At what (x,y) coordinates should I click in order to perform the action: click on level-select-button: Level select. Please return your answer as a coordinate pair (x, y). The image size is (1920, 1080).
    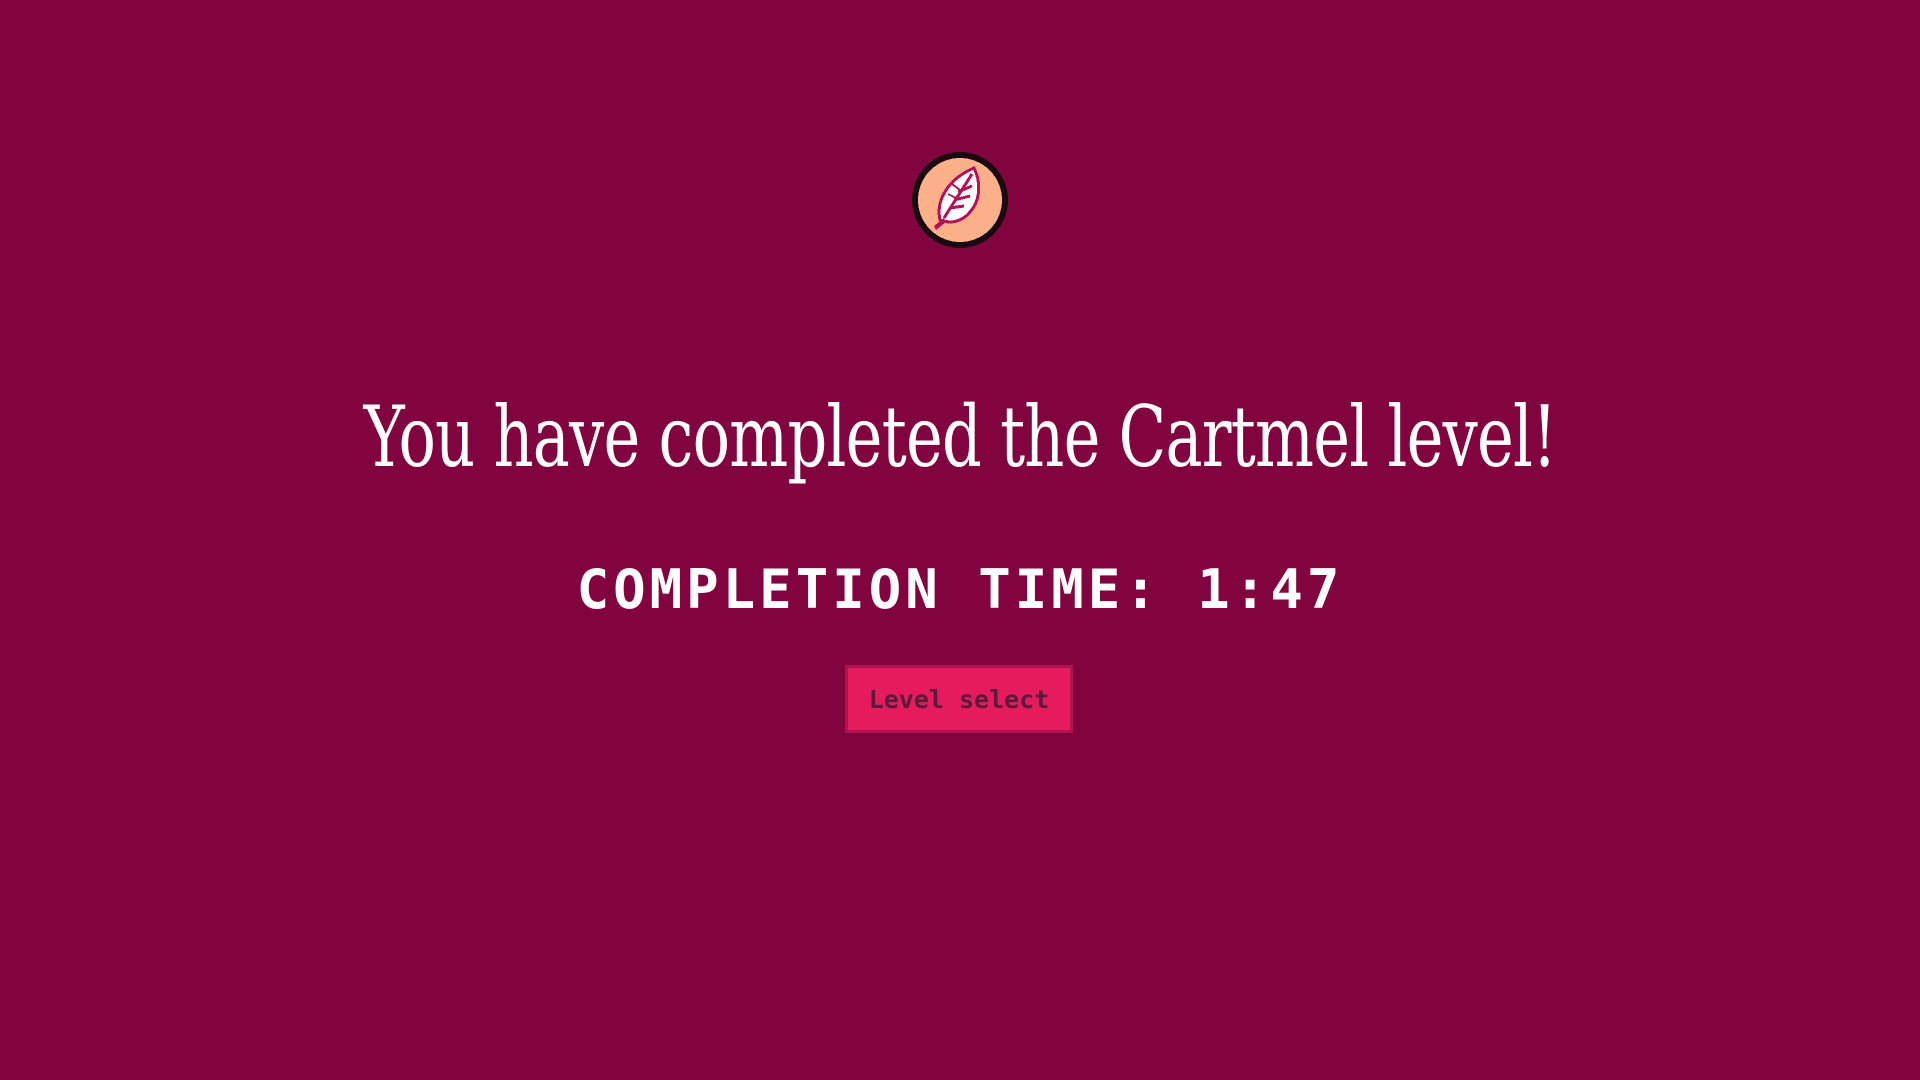
    Looking at the image, I should click on (959, 699).